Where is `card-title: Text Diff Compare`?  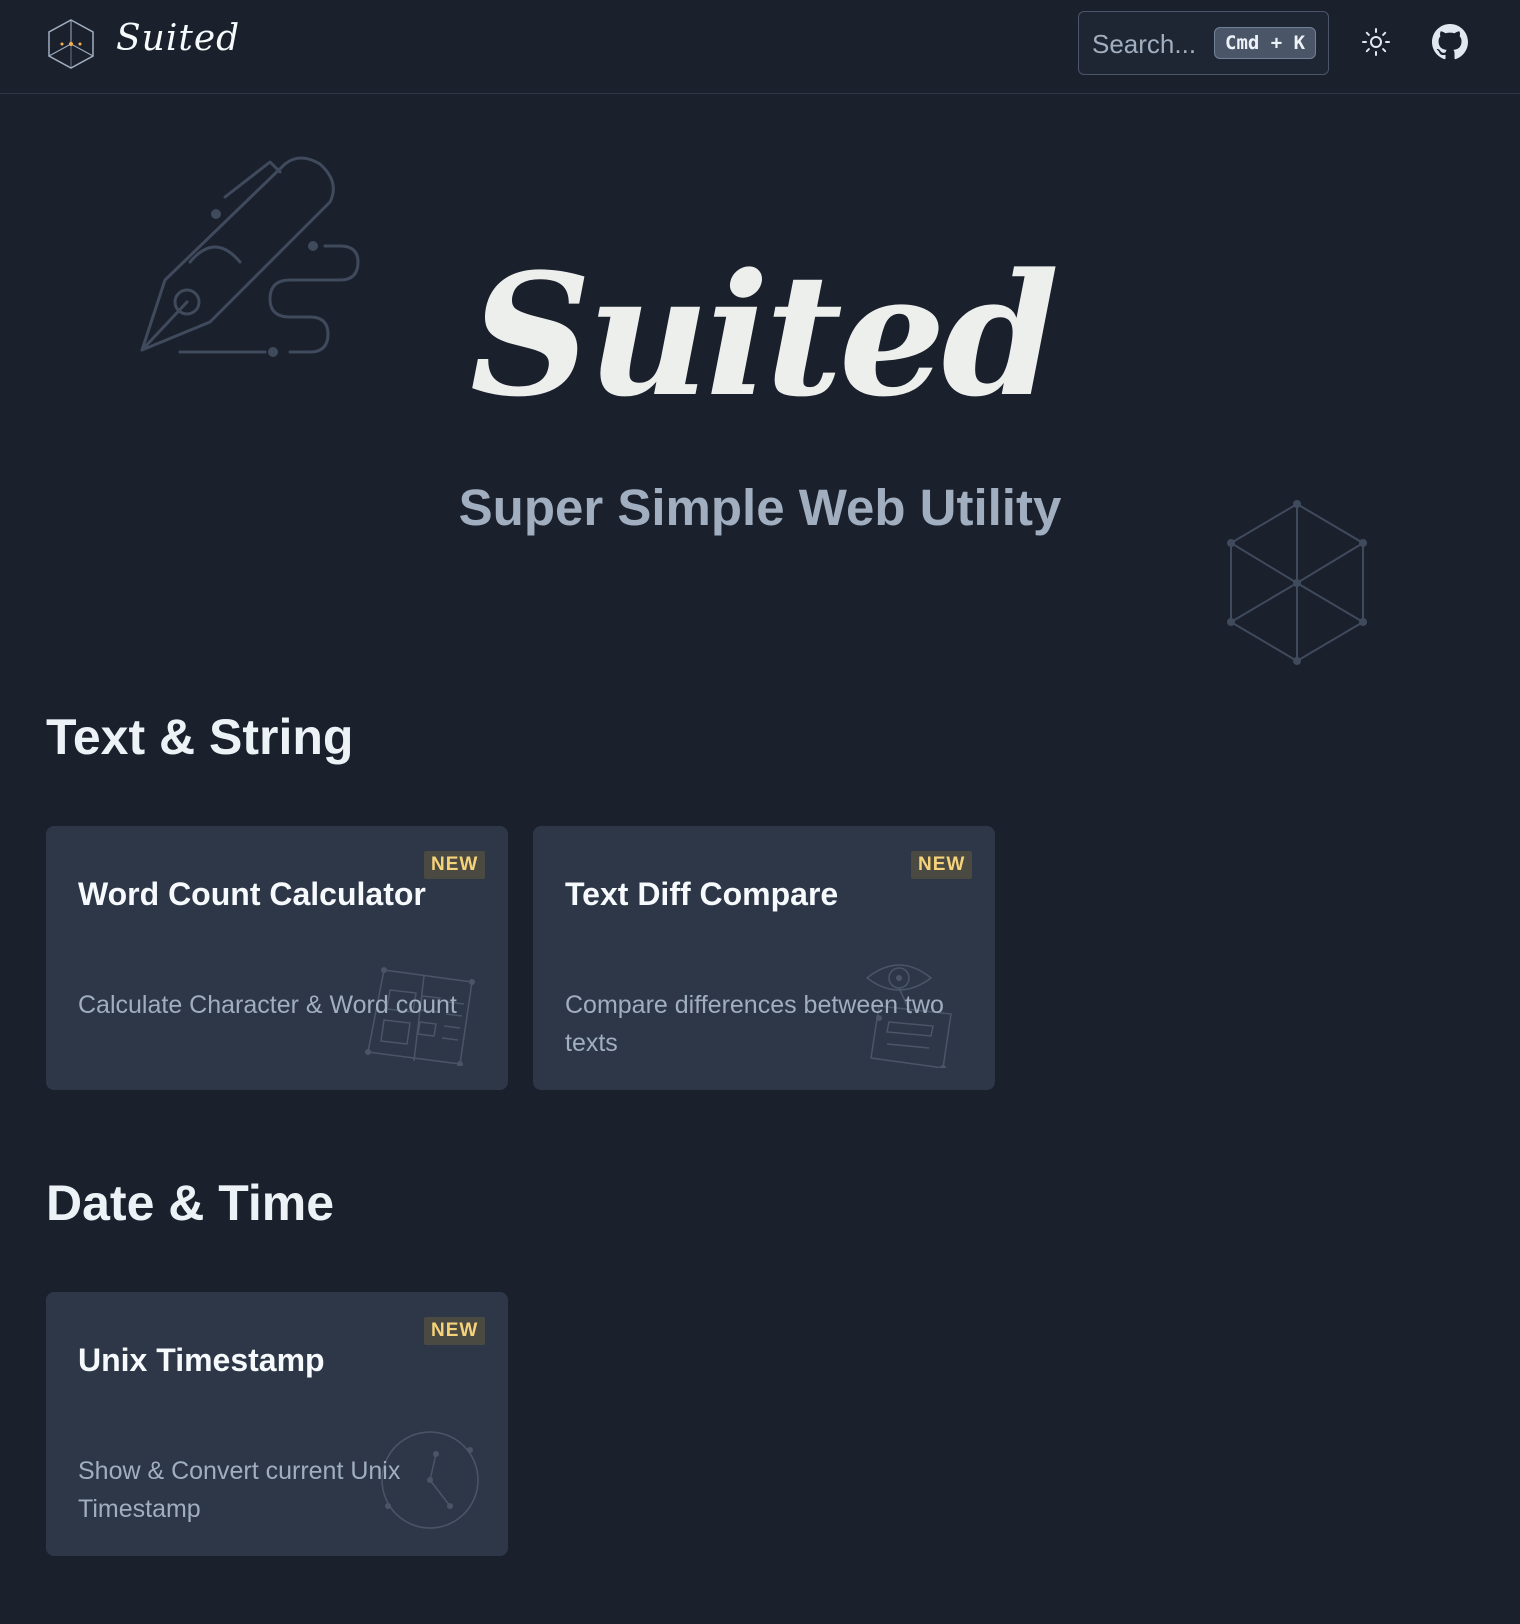 card-title: Text Diff Compare is located at coordinates (702, 894).